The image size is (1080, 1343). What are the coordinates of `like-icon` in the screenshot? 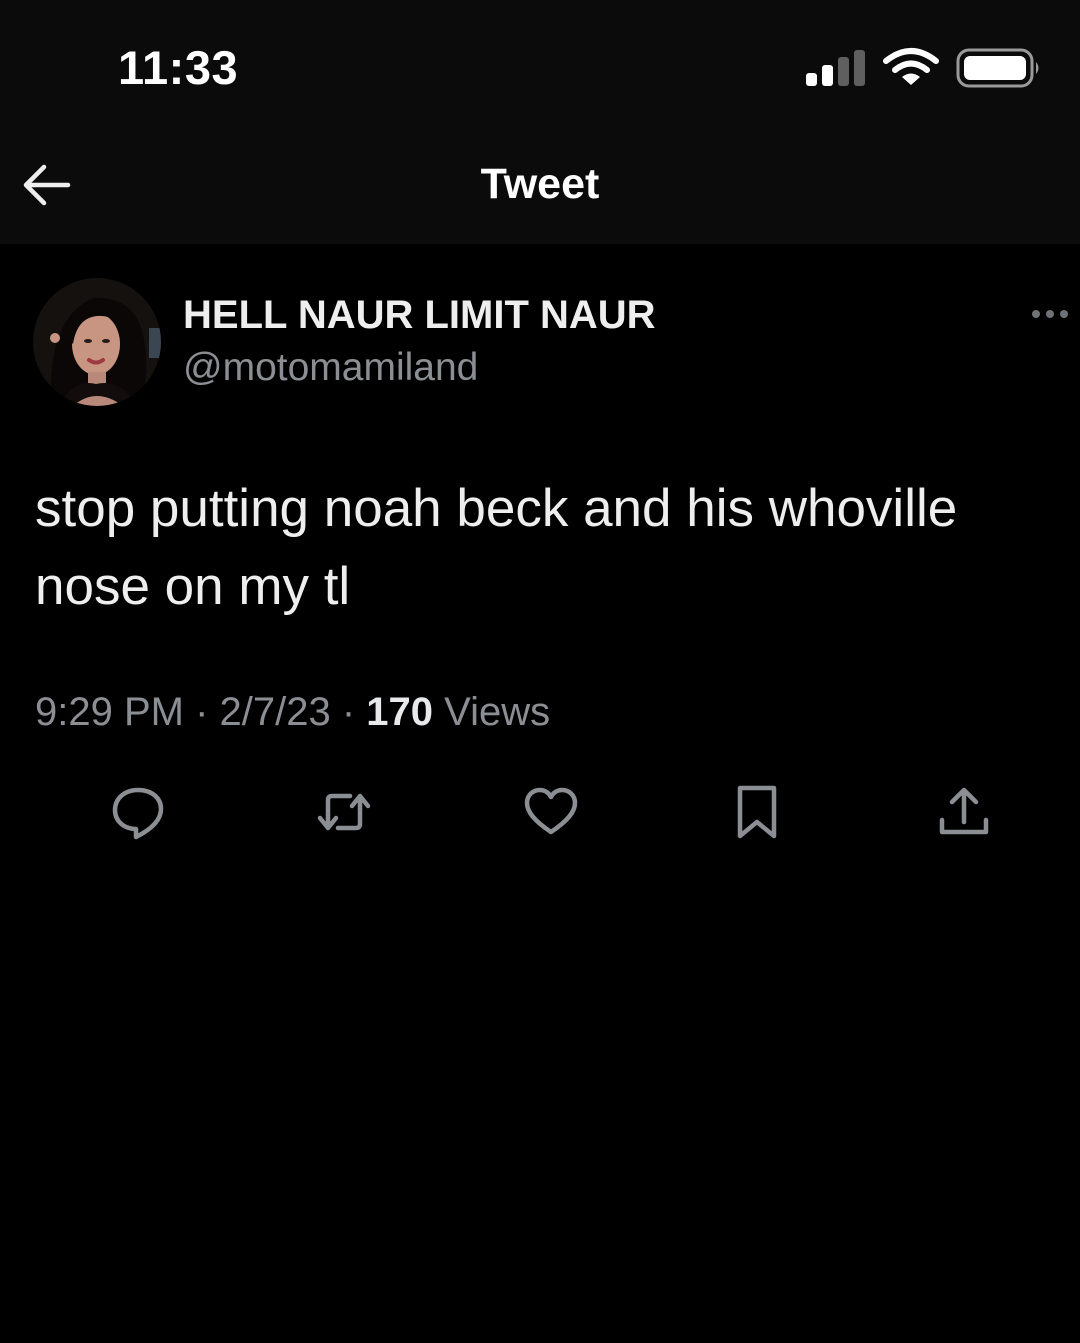 It's located at (551, 812).